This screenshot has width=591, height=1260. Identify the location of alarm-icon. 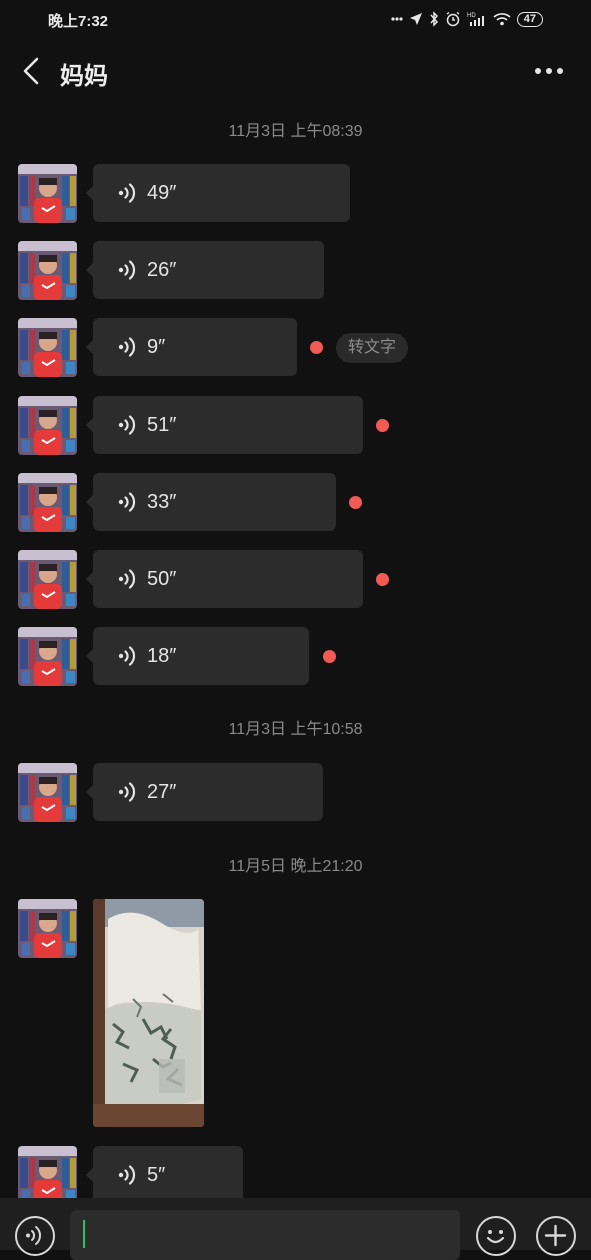
(453, 19).